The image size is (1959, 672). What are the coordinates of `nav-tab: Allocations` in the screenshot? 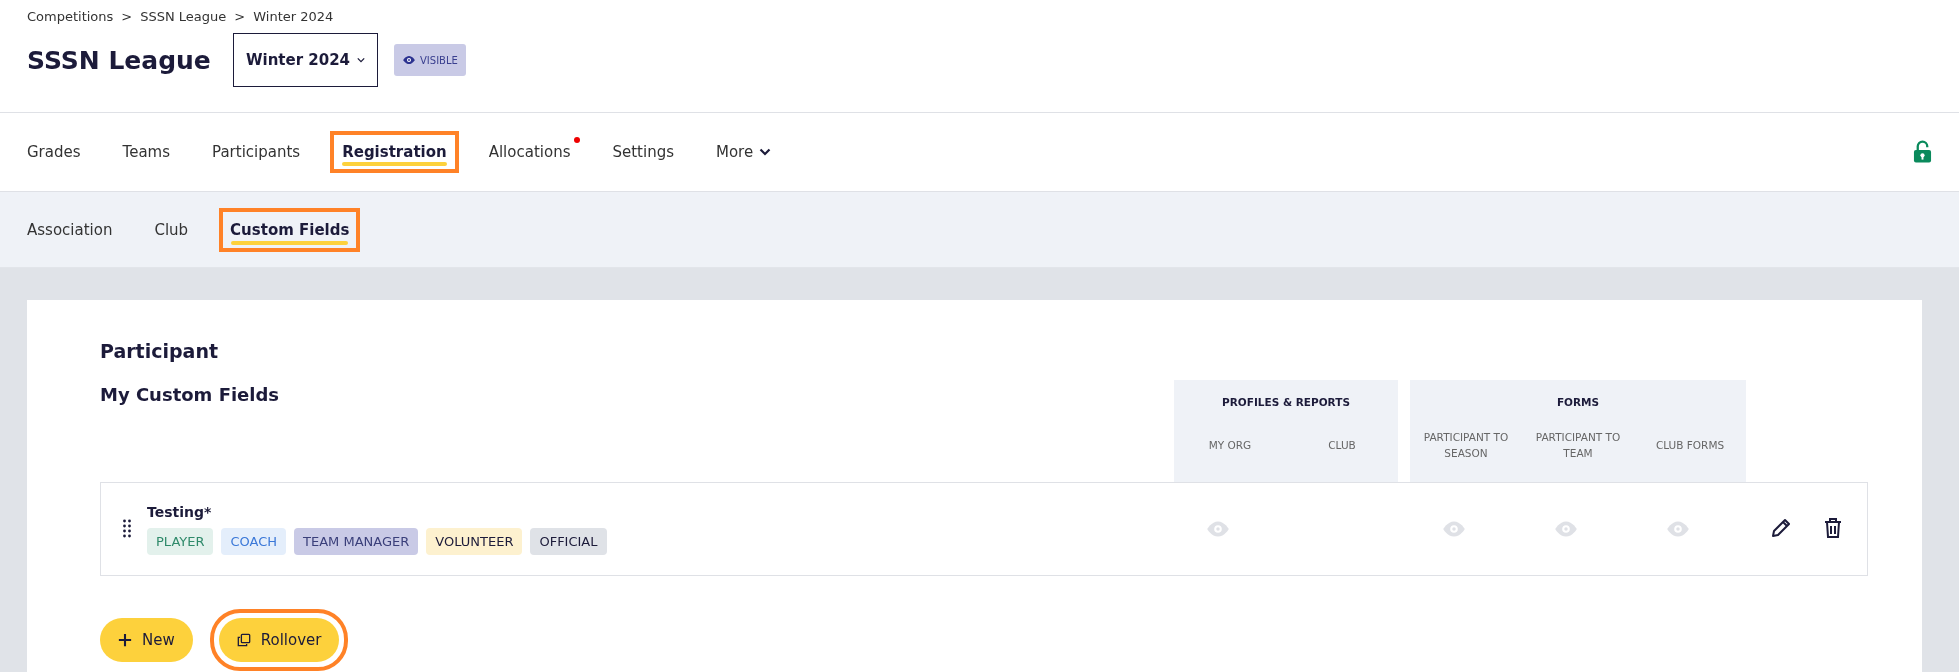 It's located at (529, 152).